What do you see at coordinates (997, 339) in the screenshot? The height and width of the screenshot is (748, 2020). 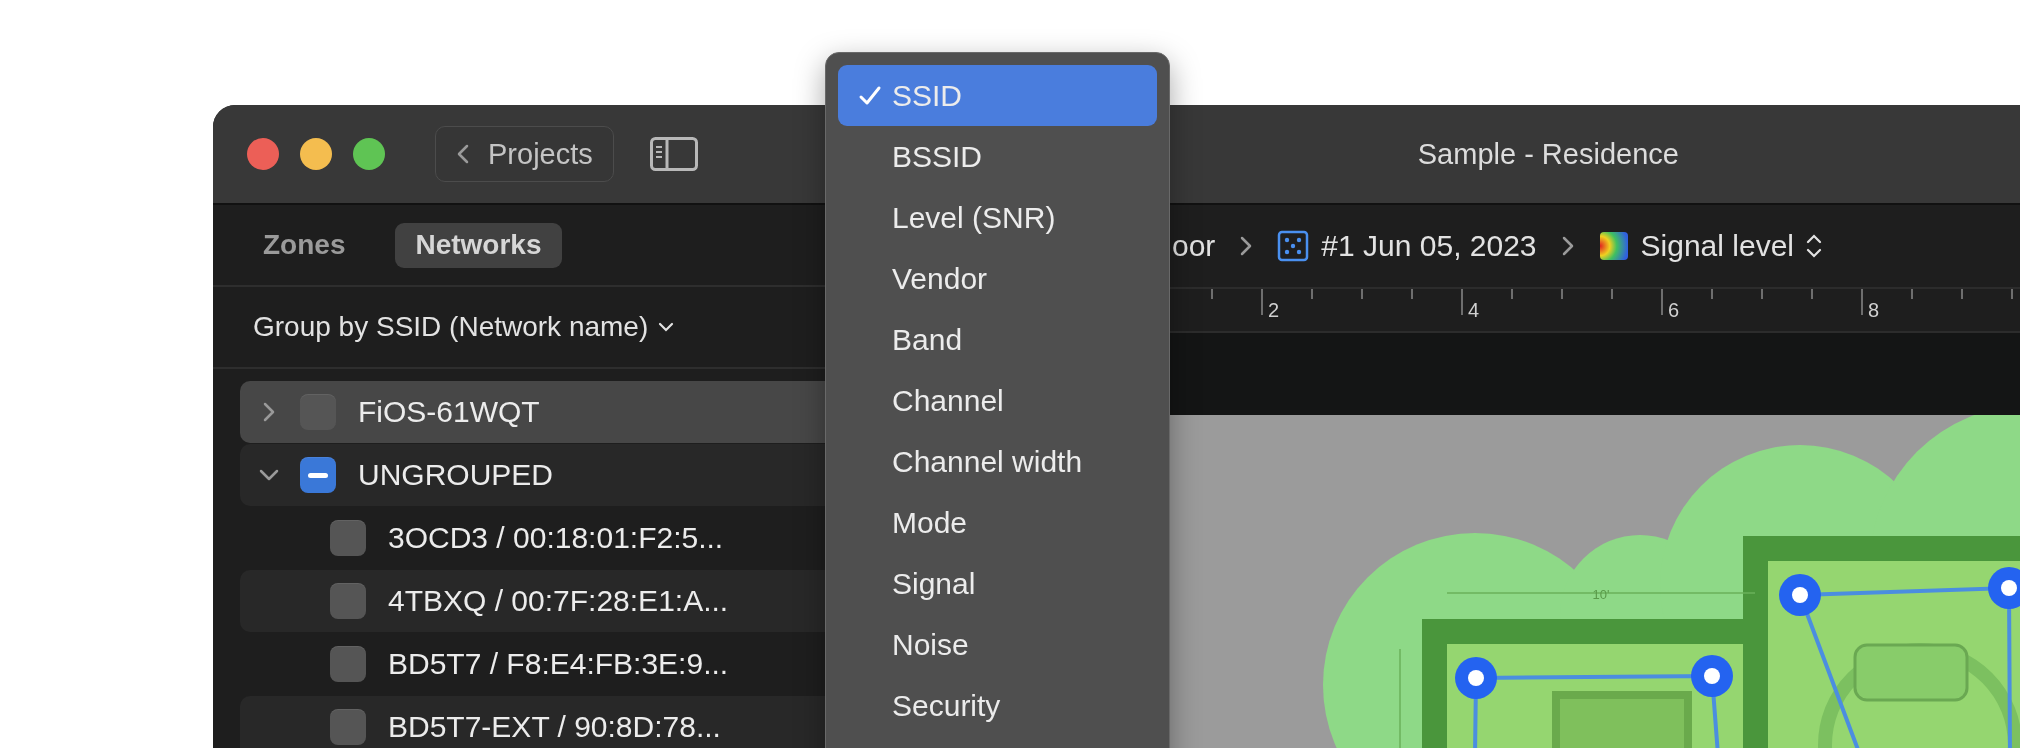 I see `menu-item: Band` at bounding box center [997, 339].